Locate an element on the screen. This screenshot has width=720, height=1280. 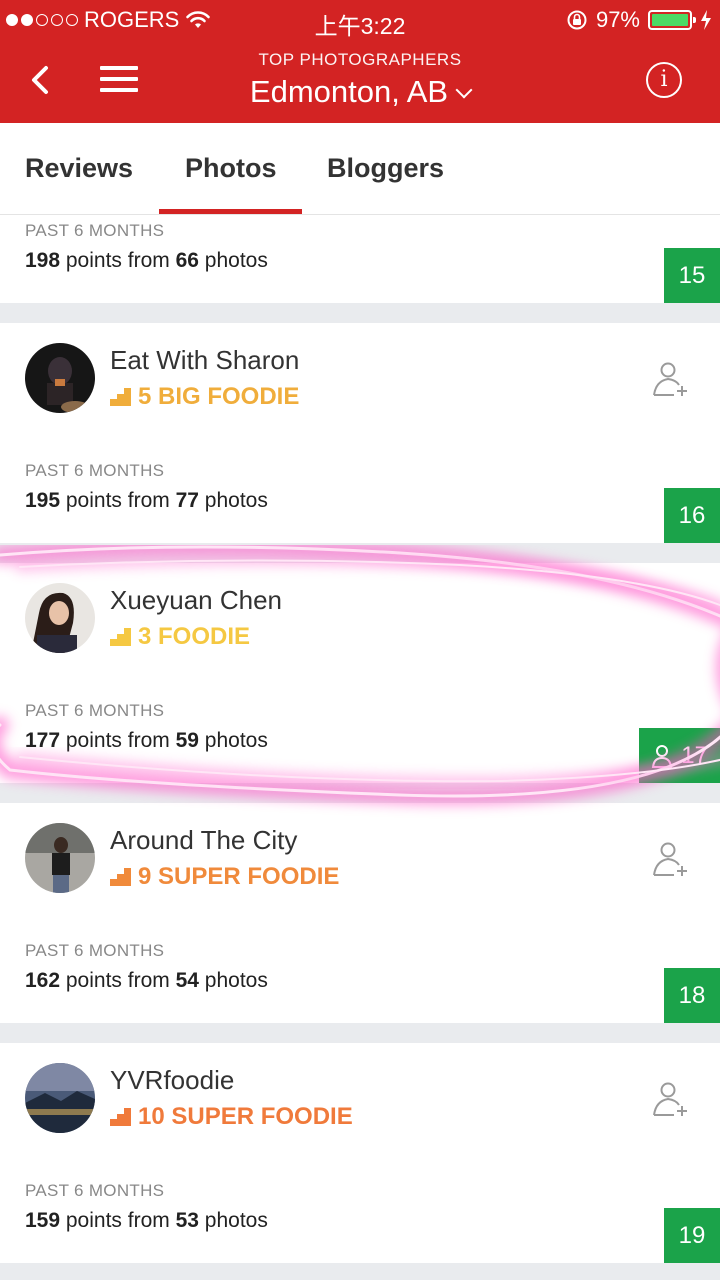
info-icon: i is located at coordinates (664, 80).